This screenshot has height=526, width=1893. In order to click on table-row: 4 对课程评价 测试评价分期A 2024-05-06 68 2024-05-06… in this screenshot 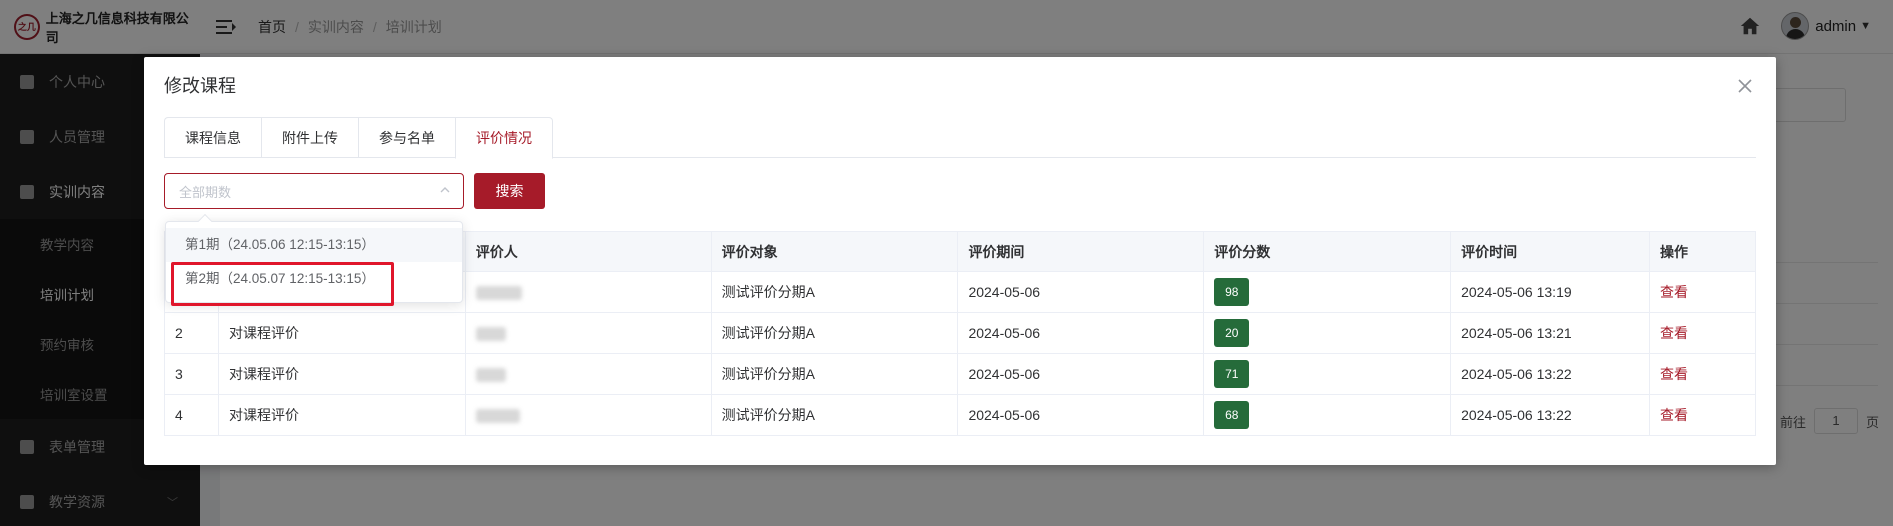, I will do `click(960, 415)`.